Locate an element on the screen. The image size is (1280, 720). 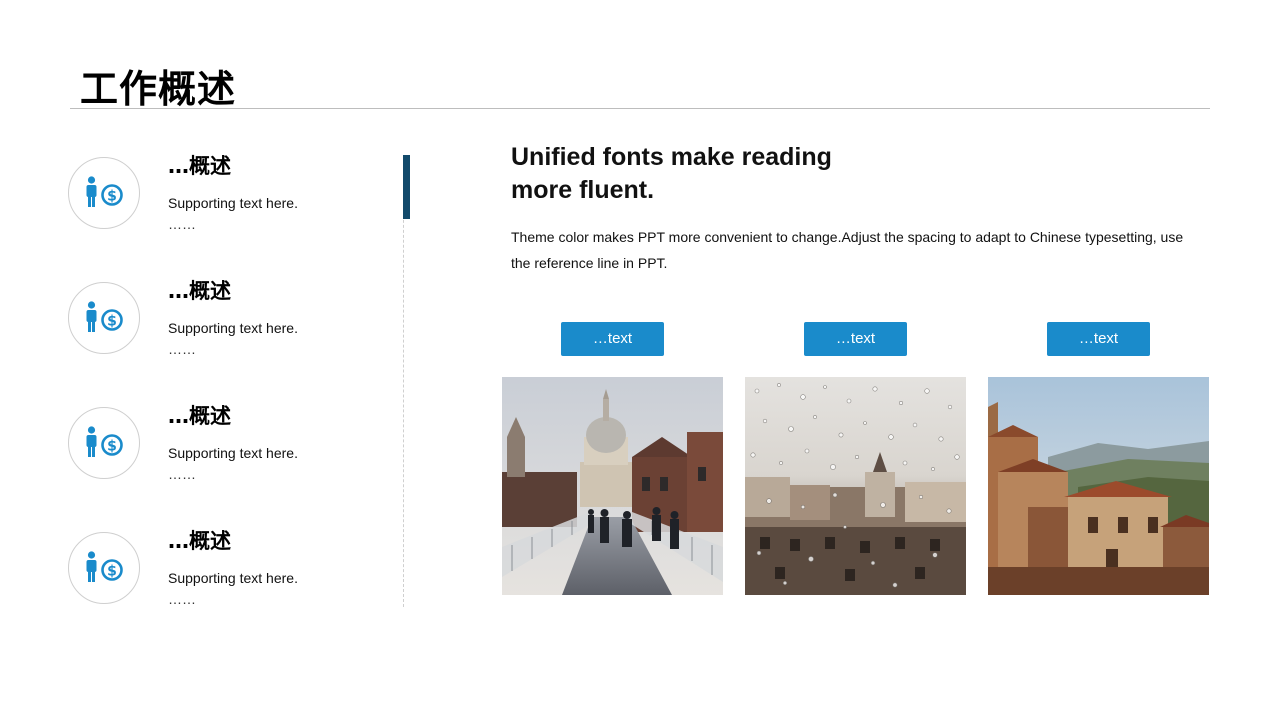
page-title: 工作概述 is located at coordinates (158, 89).